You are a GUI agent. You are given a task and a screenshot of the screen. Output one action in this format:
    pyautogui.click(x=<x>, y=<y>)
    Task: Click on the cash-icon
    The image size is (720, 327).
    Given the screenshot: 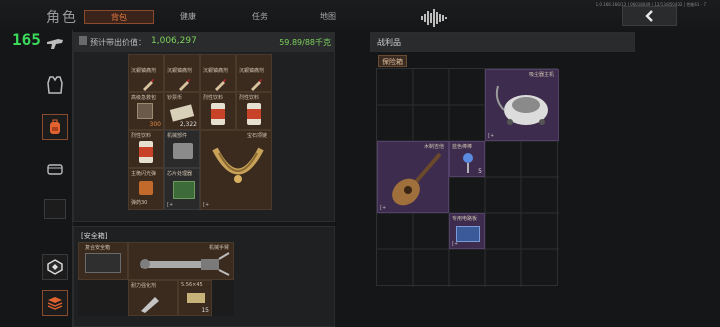 What is the action you would take?
    pyautogui.click(x=182, y=113)
    